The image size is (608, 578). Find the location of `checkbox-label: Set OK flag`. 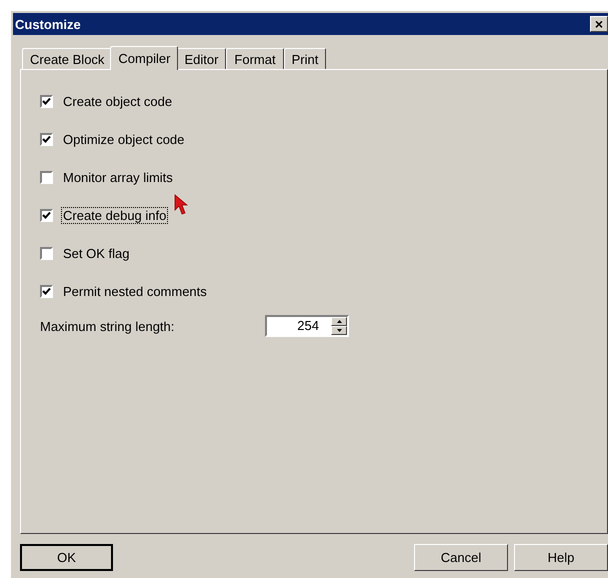

checkbox-label: Set OK flag is located at coordinates (96, 253).